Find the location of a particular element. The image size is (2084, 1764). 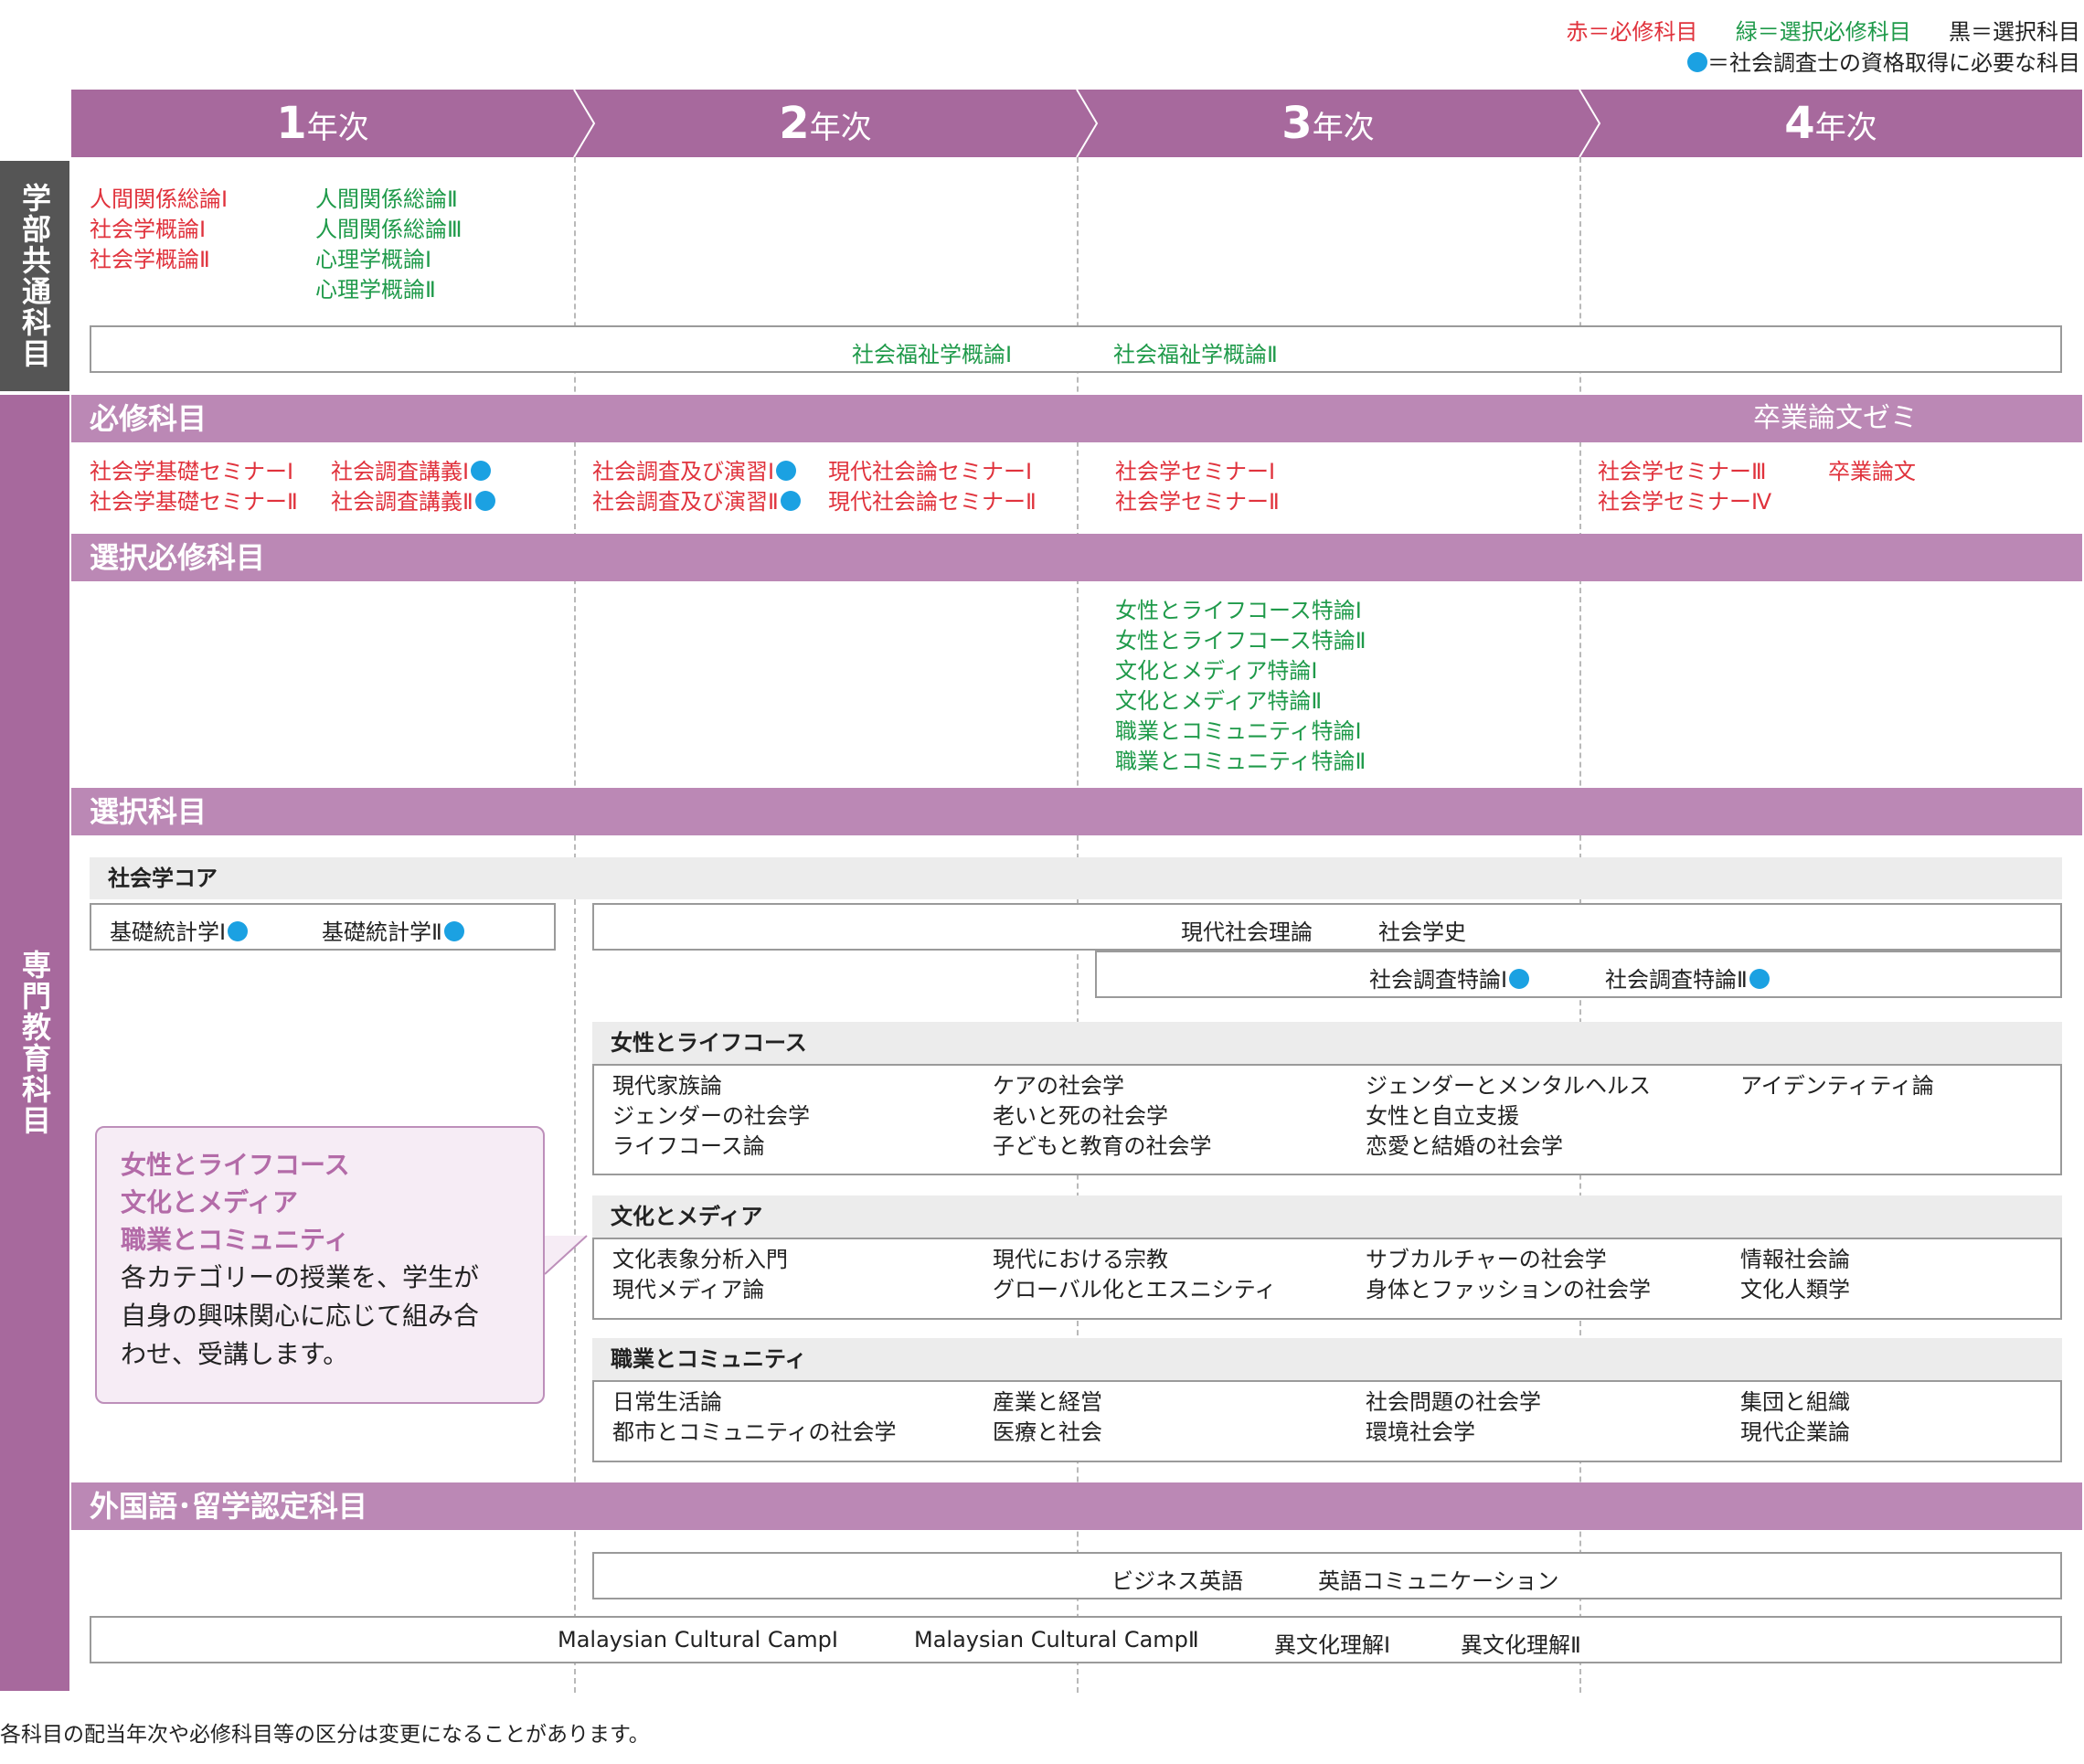

required-y1-col1: 社会学基礎セミナーⅠ 社会学基礎セミナーⅡ is located at coordinates (194, 487).